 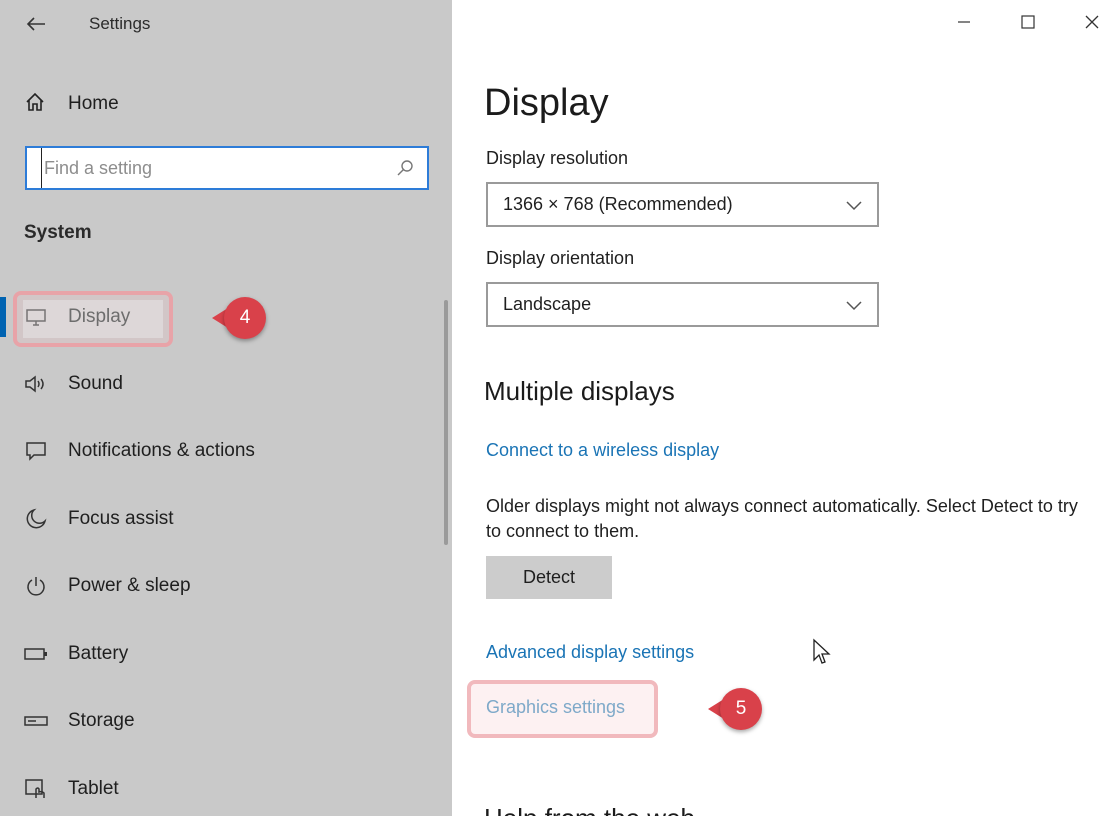 What do you see at coordinates (546, 103) in the screenshot?
I see `page-title: Display` at bounding box center [546, 103].